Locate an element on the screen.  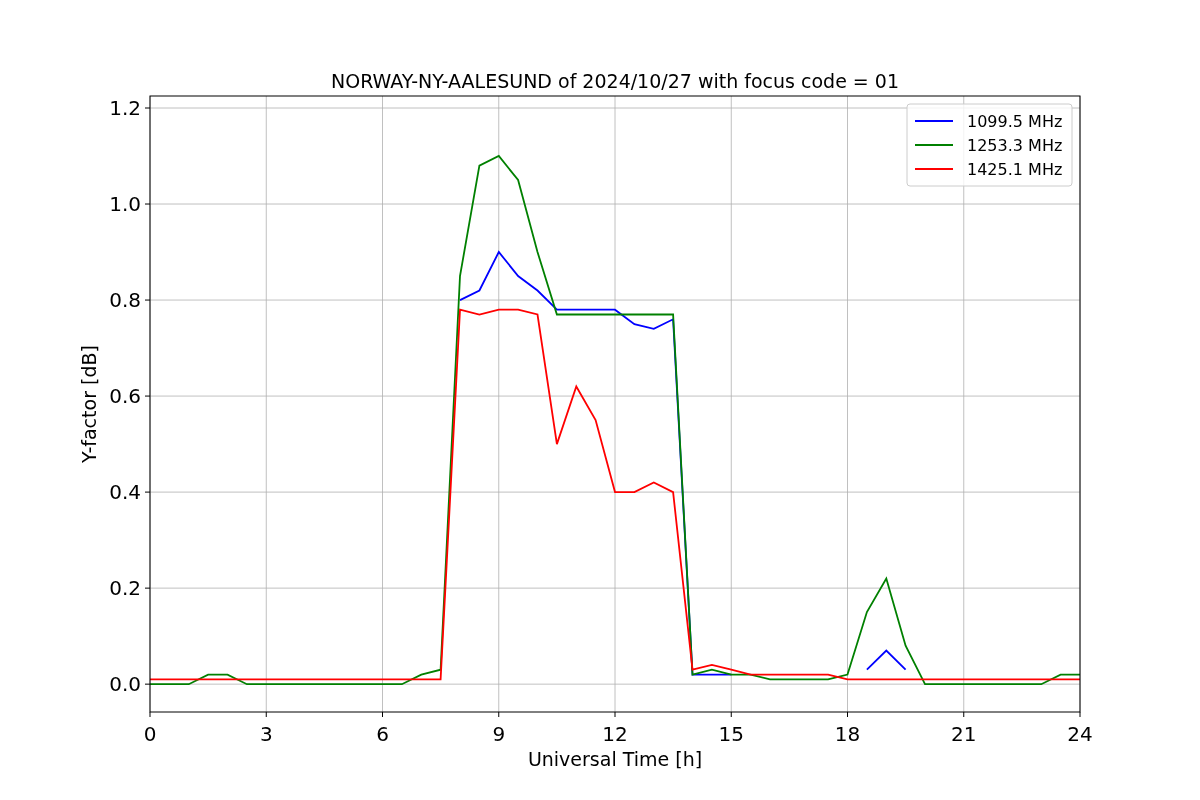
y-tick-label: 0.2 is located at coordinates (125, 588).